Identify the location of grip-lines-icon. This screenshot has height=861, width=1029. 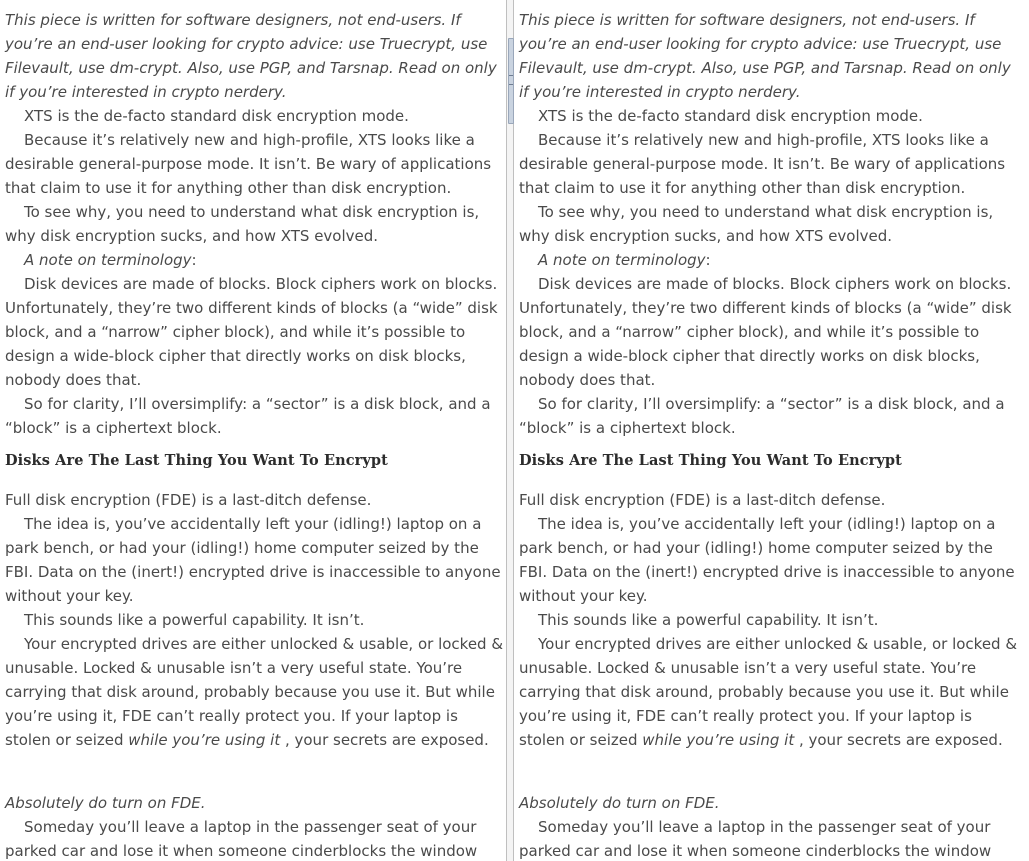
(511, 80).